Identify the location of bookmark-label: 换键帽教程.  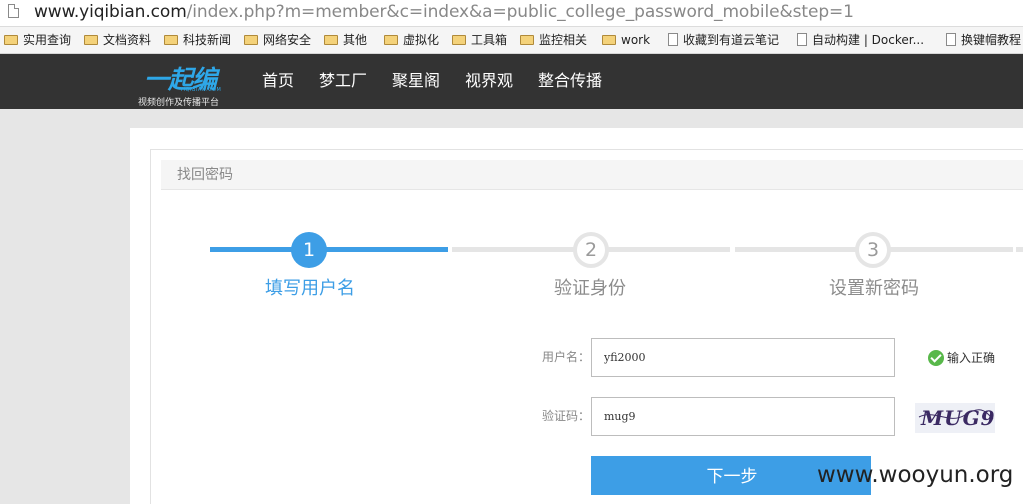
(991, 40).